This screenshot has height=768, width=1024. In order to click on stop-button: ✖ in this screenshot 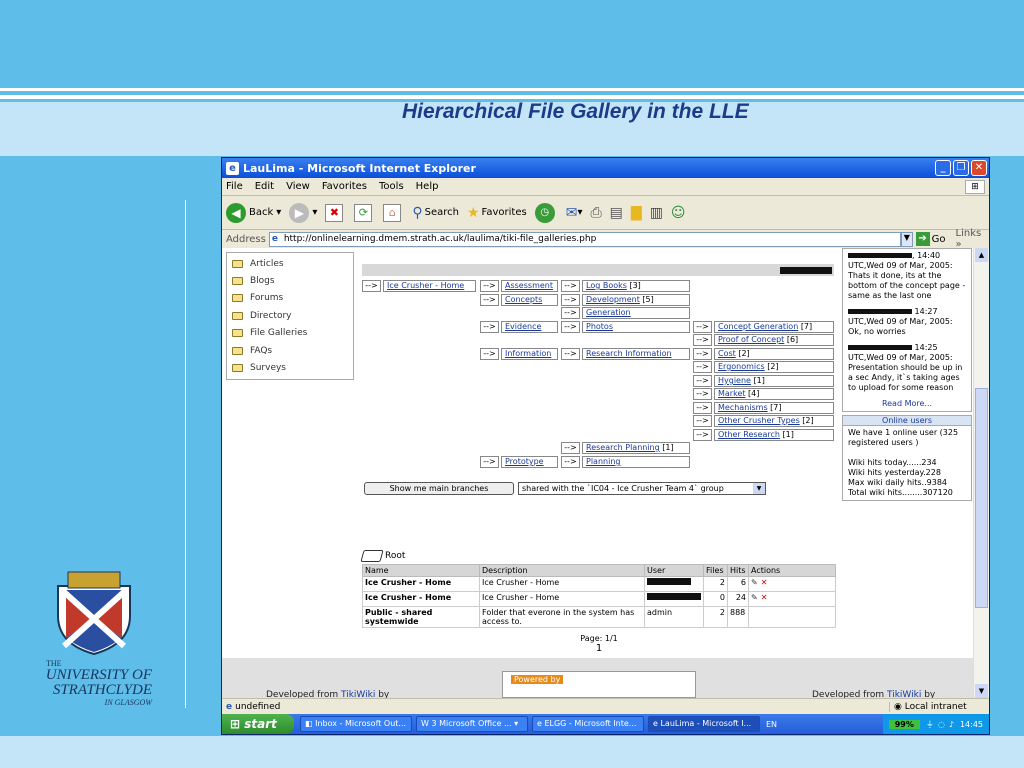, I will do `click(335, 212)`.